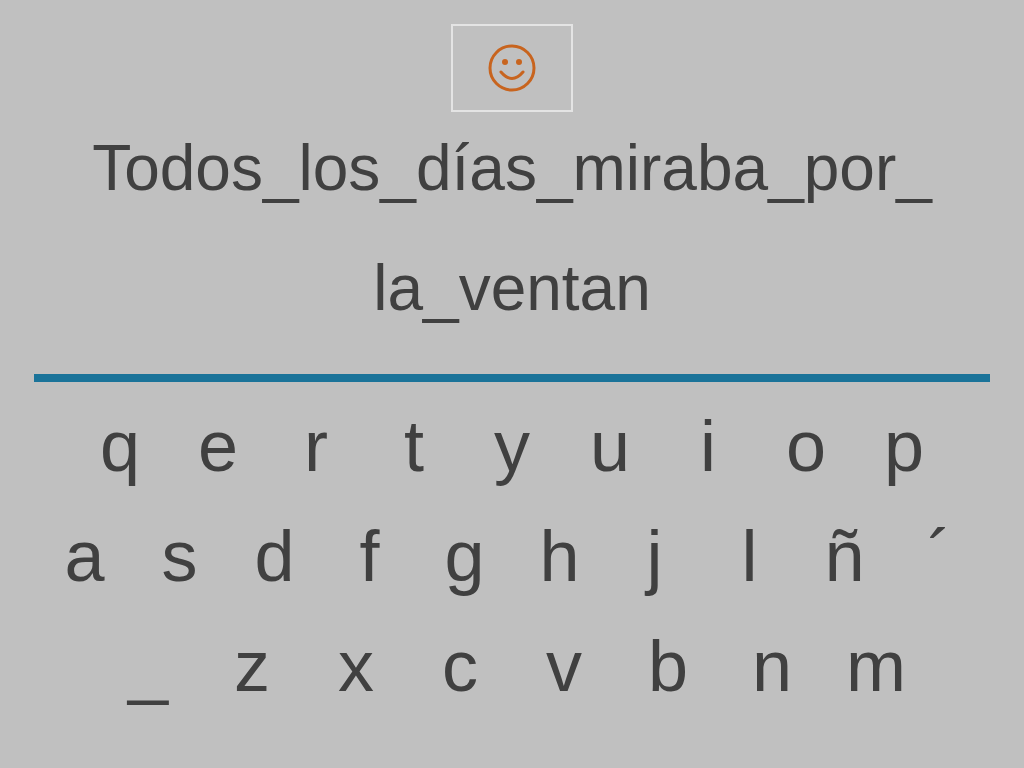  I want to click on letter-key: c, so click(460, 666).